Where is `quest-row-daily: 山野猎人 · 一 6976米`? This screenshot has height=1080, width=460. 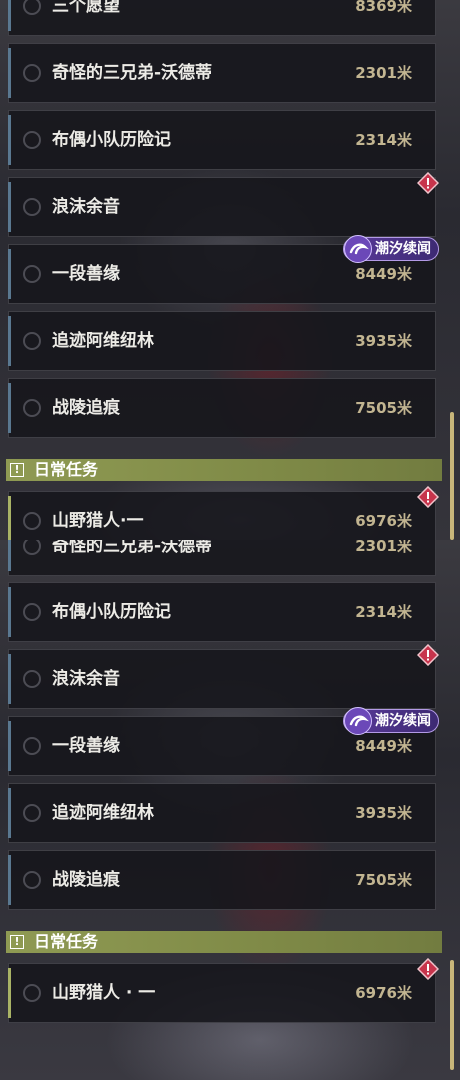 quest-row-daily: 山野猎人 · 一 6976米 is located at coordinates (222, 993).